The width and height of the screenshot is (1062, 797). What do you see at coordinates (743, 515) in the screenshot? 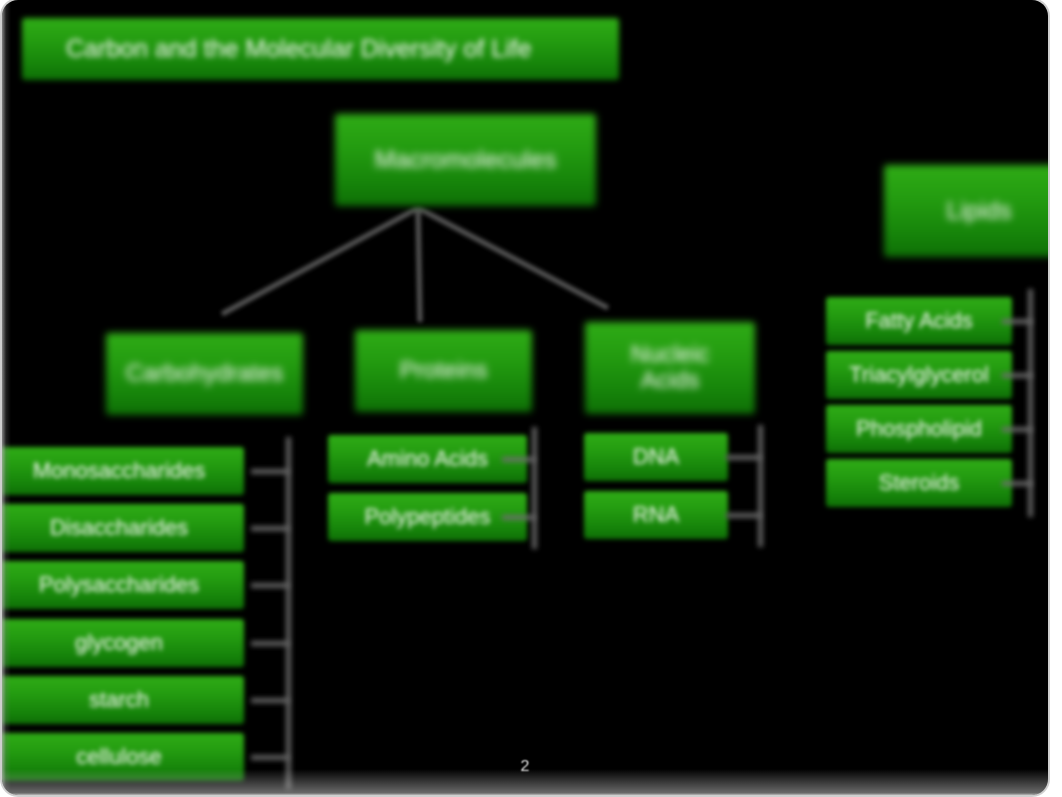
I see `bracket-stub-rna` at bounding box center [743, 515].